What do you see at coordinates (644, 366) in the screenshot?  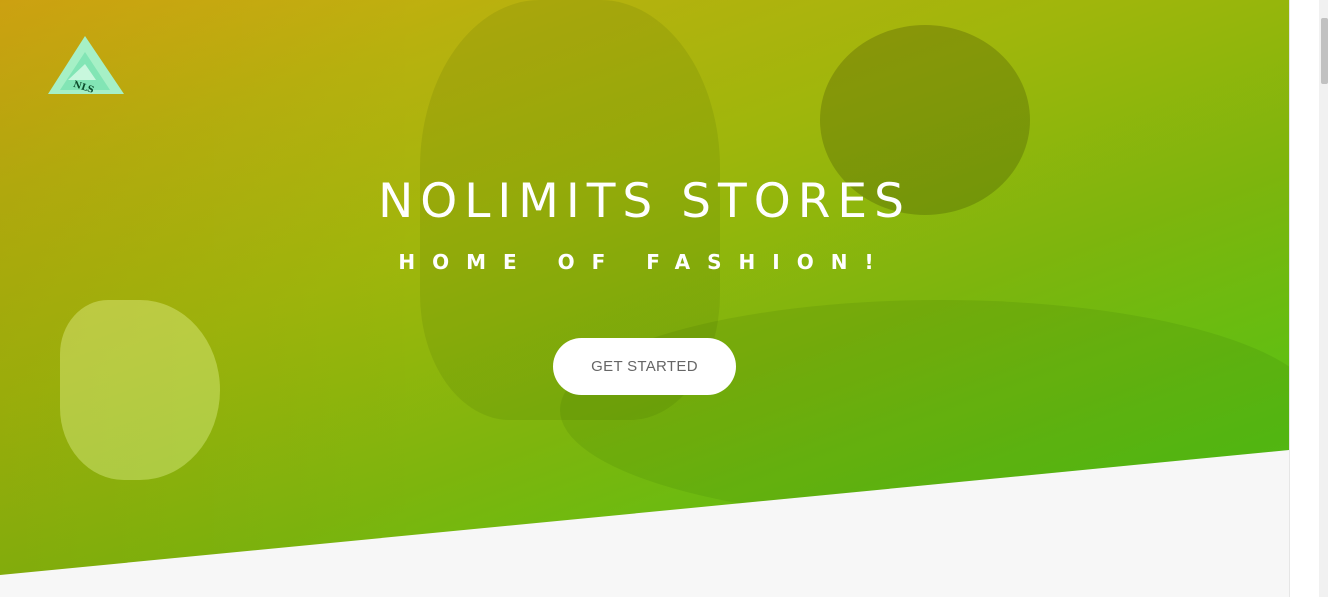 I see `get-started-button: GET STARTED` at bounding box center [644, 366].